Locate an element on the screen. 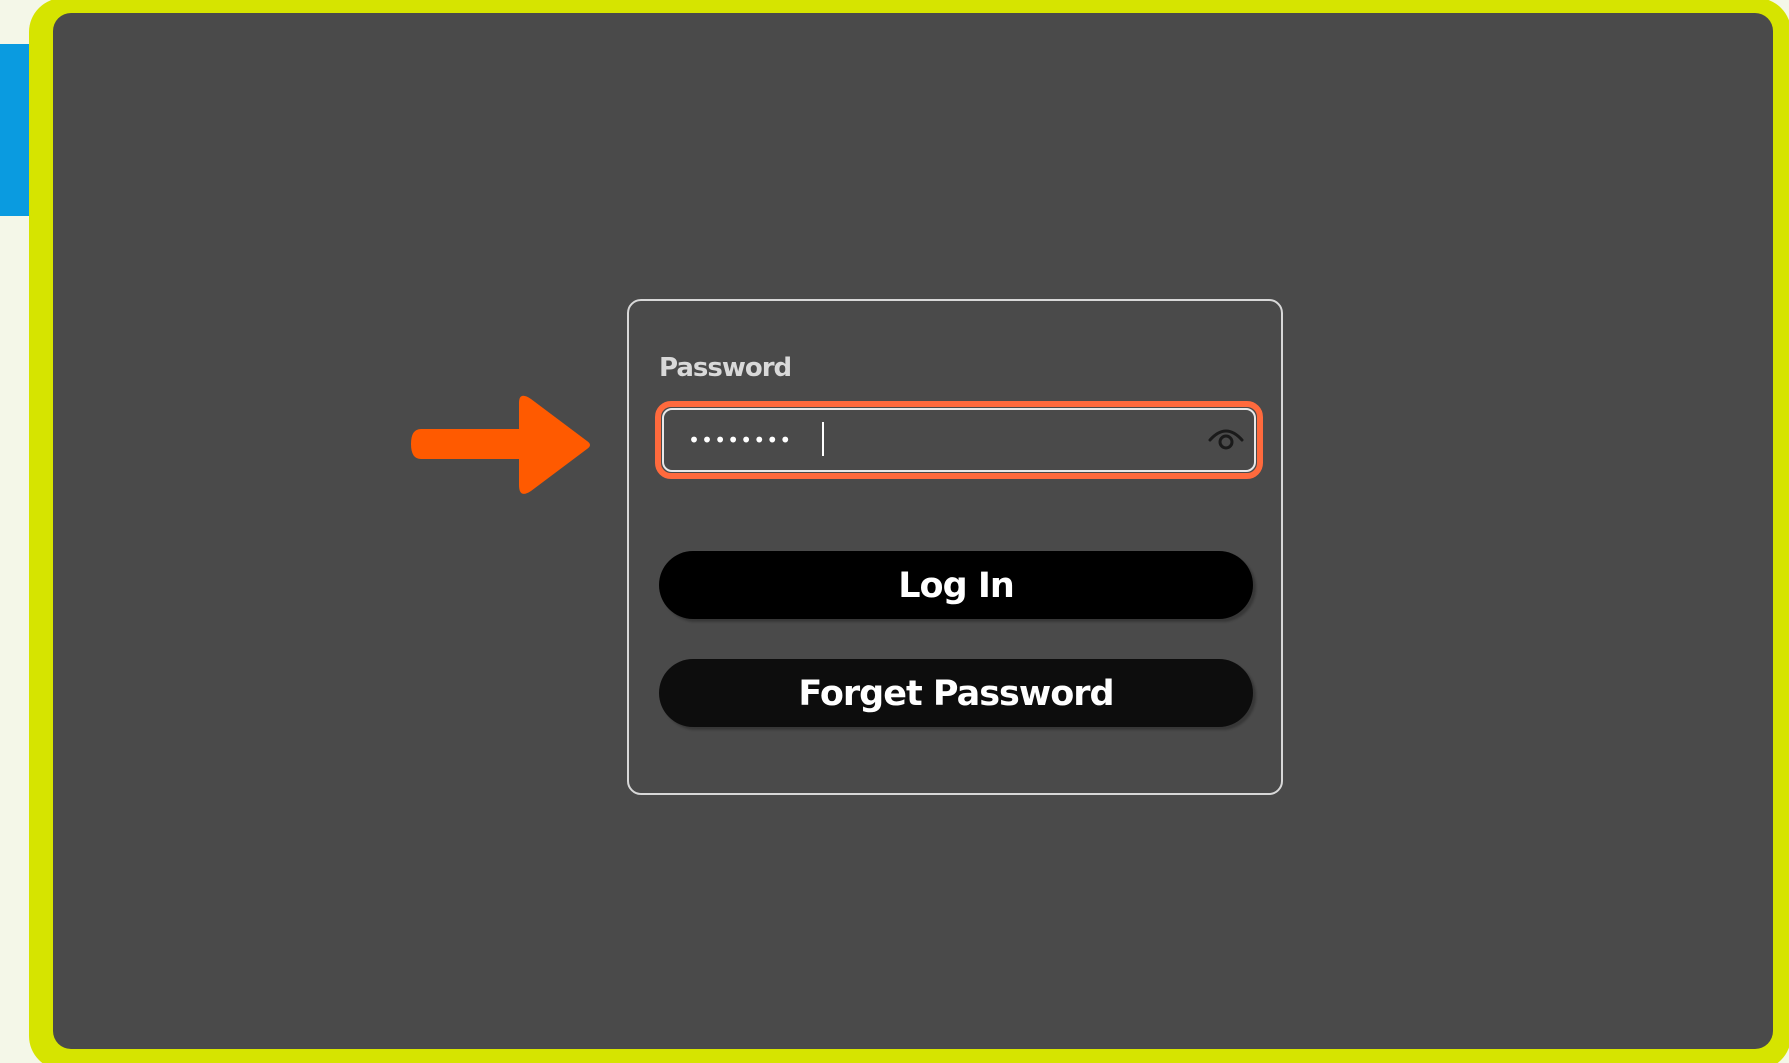 This screenshot has height=1063, width=1789. text-caret is located at coordinates (823, 439).